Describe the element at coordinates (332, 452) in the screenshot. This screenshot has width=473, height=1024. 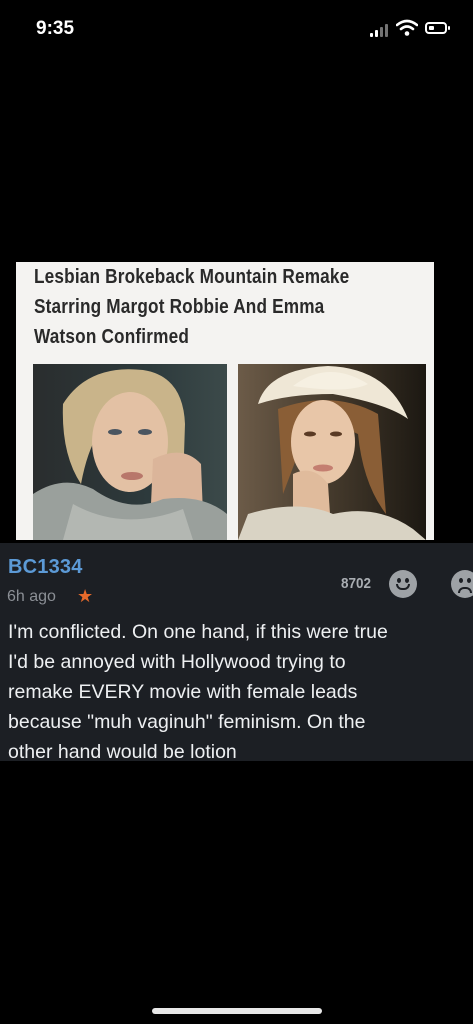
I see `article-photo-right` at that location.